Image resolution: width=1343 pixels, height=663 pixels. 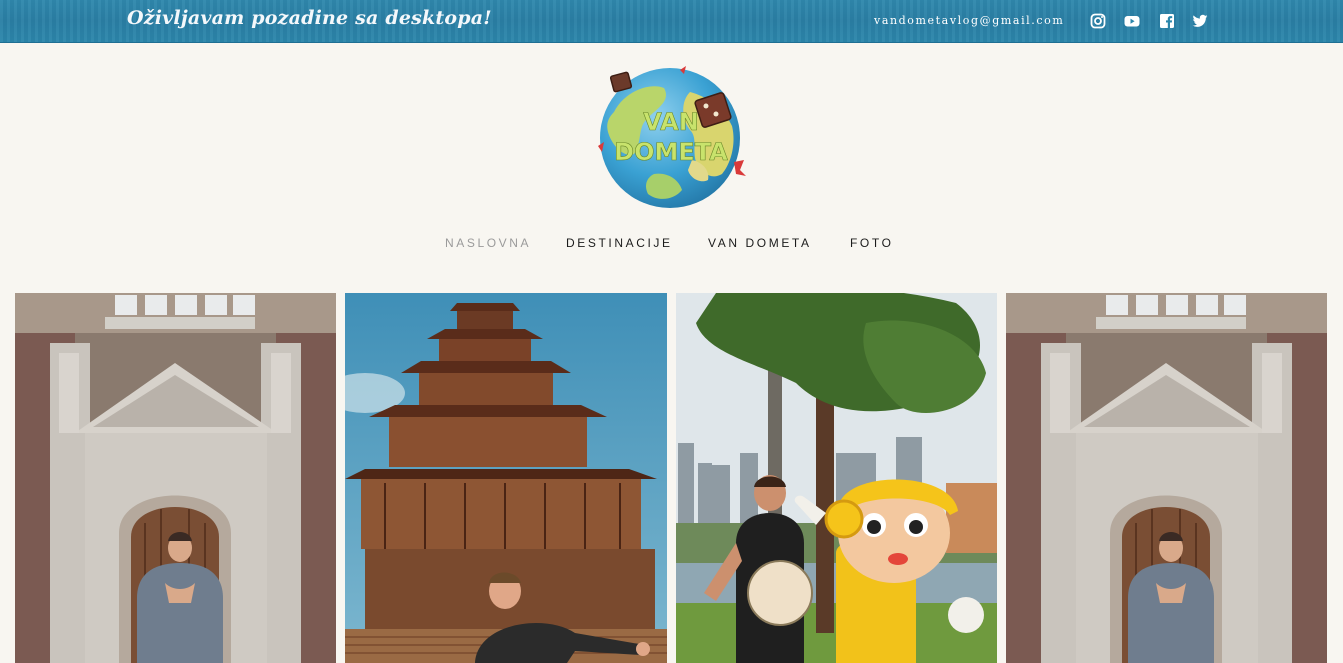 I want to click on nav-item-destinacije: DESTINACIJE, so click(x=619, y=243).